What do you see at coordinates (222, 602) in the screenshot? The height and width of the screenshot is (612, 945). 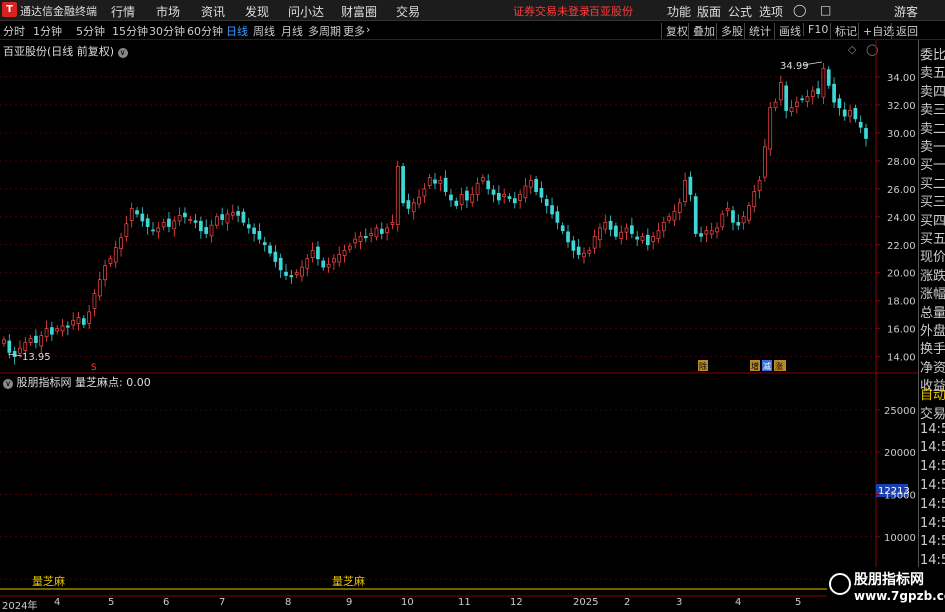 I see `x-tick: 7` at bounding box center [222, 602].